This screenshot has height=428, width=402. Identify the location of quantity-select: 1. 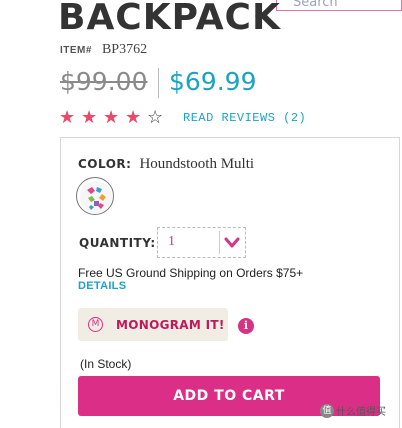
(201, 242).